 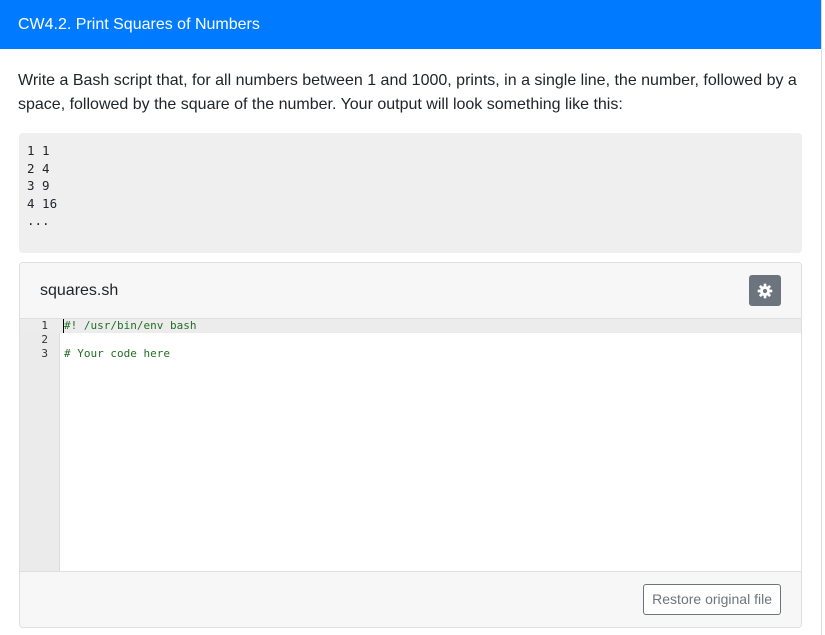 I want to click on settings-button, so click(x=765, y=290).